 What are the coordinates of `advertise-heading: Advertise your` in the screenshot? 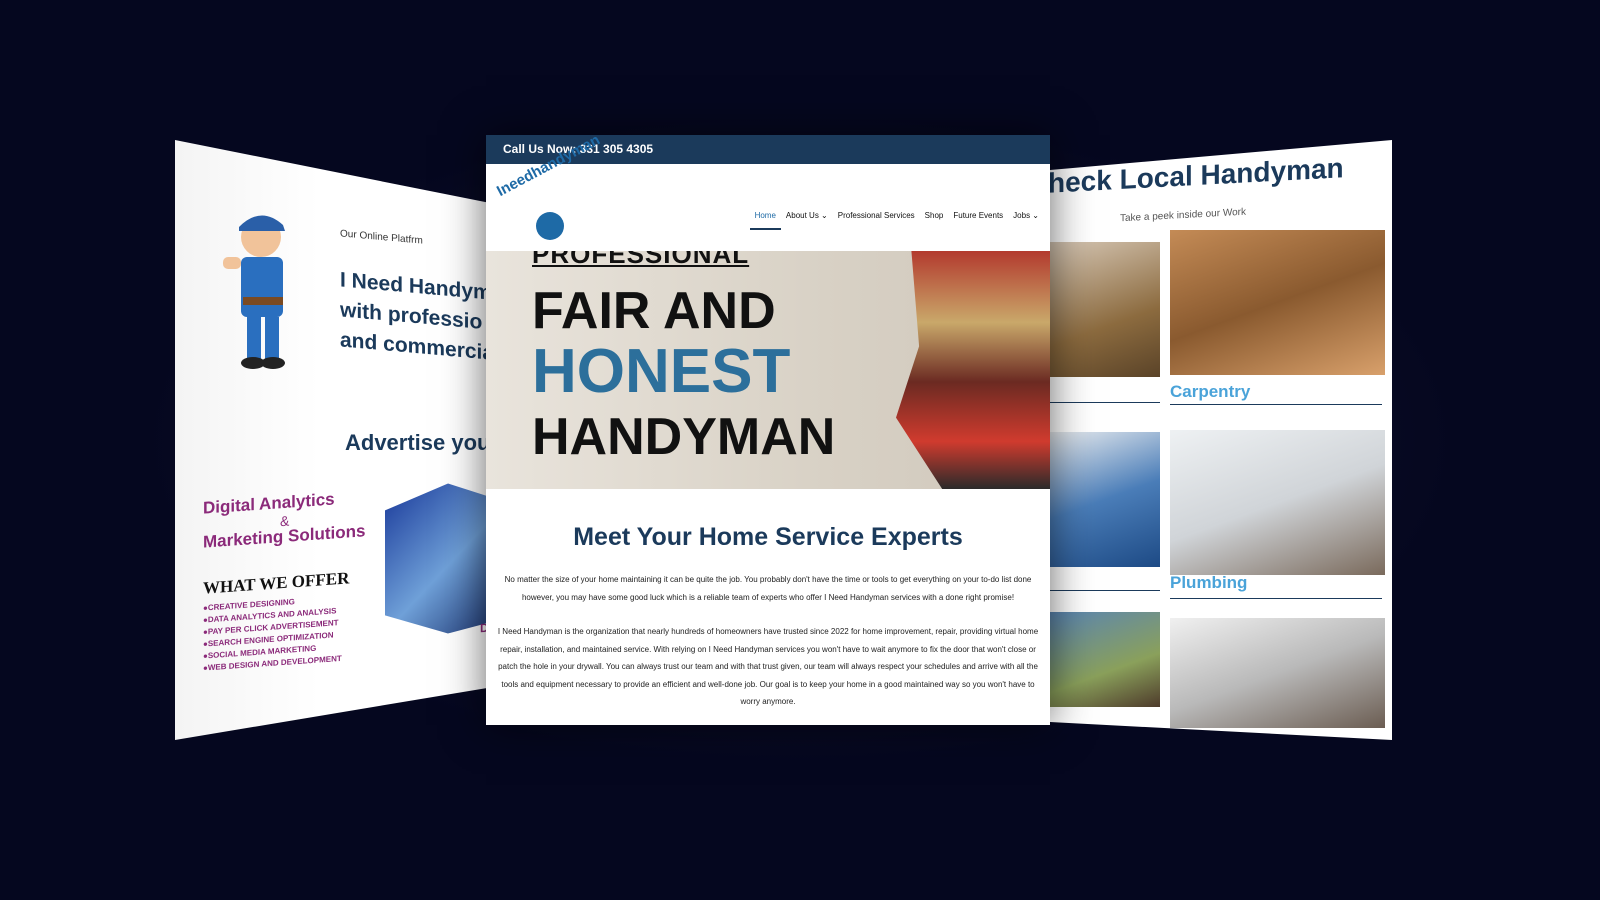 It's located at (422, 442).